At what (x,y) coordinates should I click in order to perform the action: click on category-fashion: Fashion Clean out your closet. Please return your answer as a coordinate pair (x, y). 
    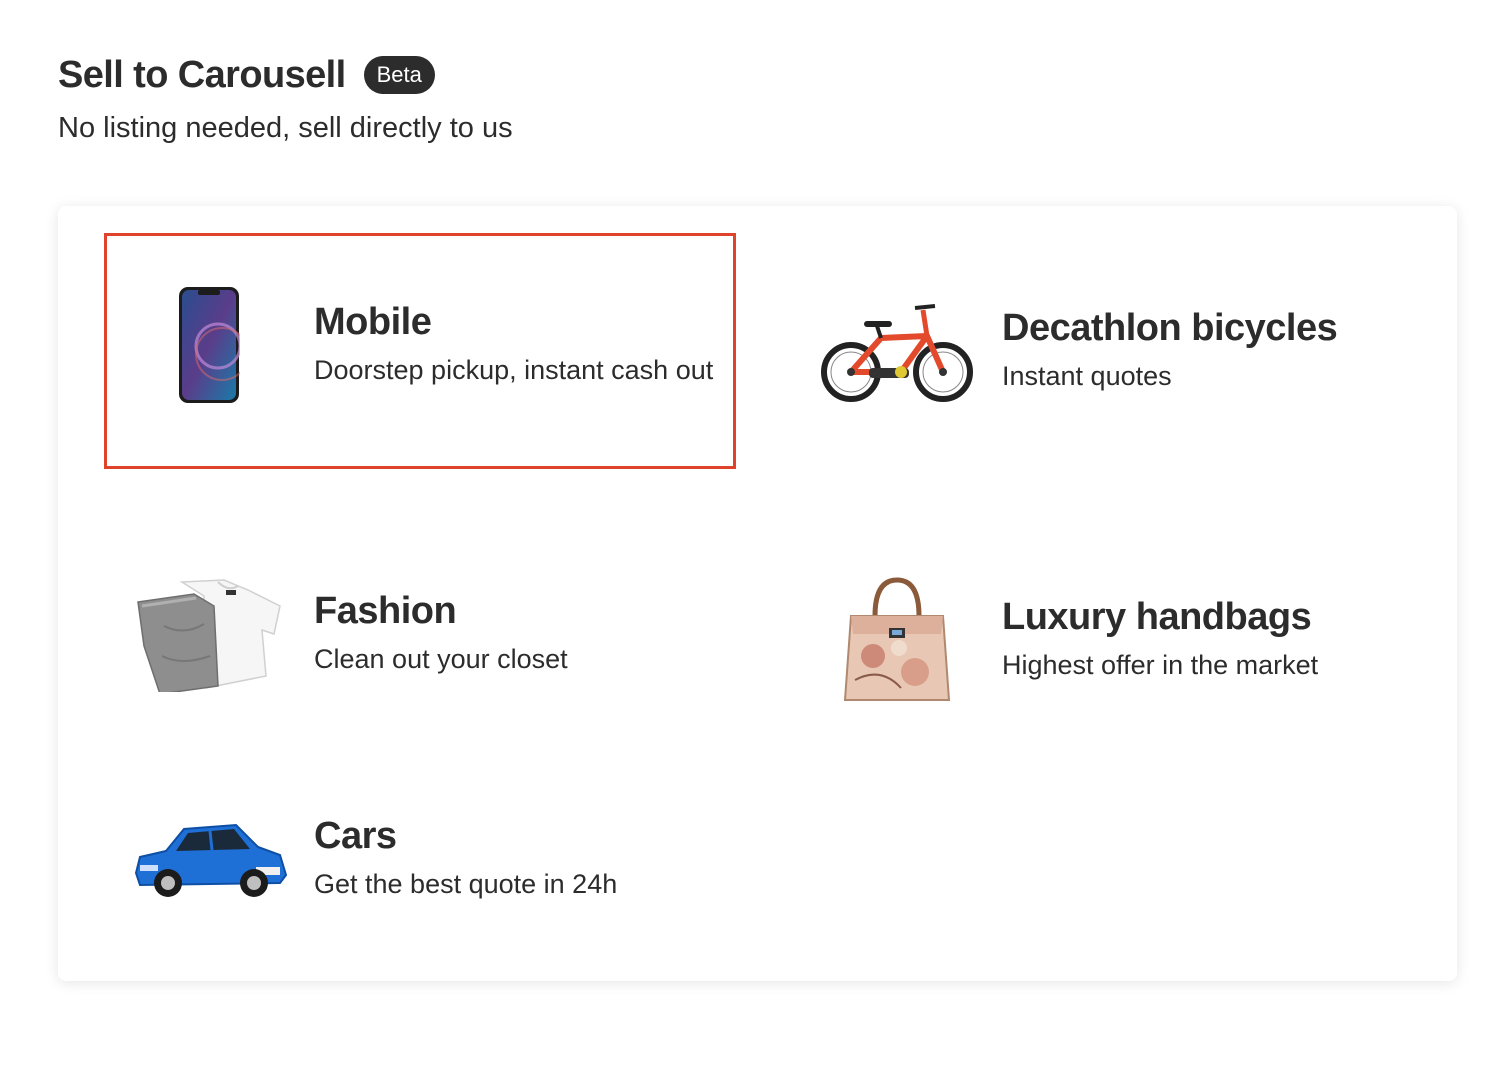
    Looking at the image, I should click on (434, 634).